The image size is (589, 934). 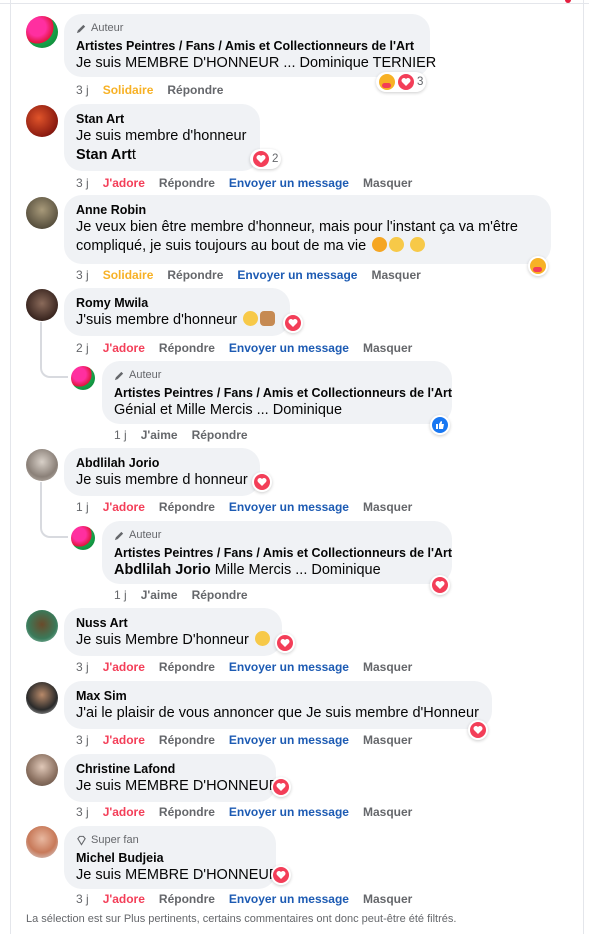 I want to click on comment-text: Je suis Membre D'honneur, so click(x=173, y=640).